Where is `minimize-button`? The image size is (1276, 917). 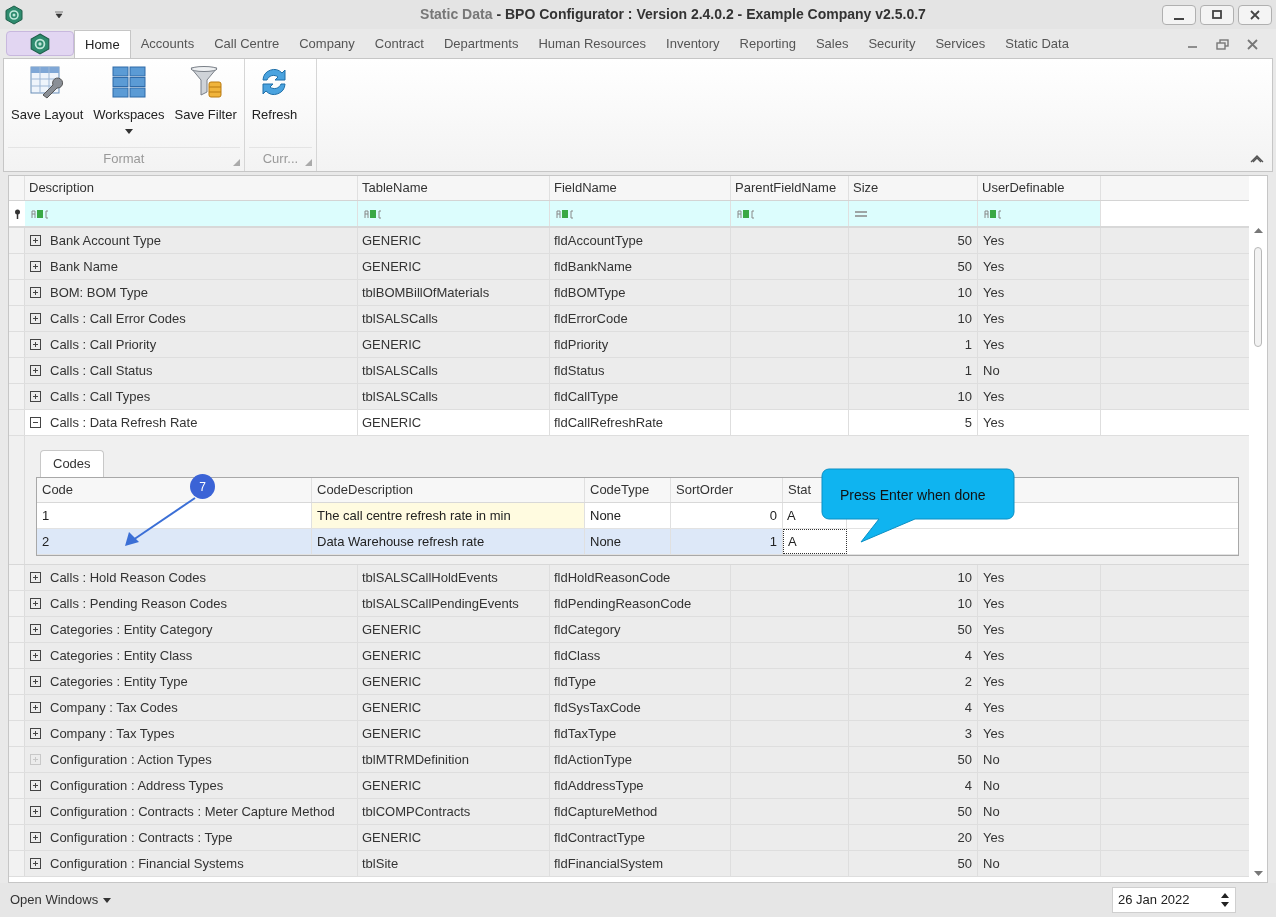
minimize-button is located at coordinates (1179, 14).